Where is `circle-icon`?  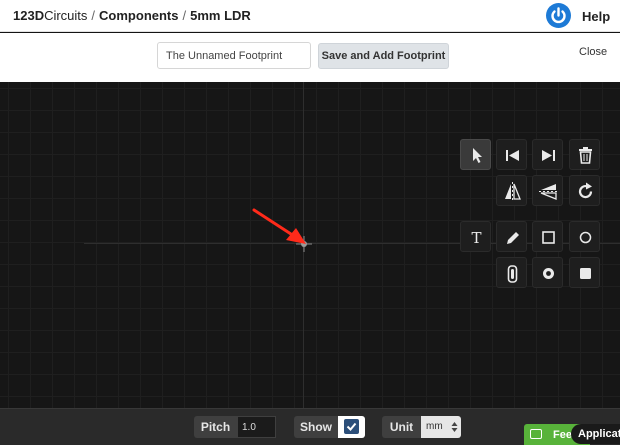 circle-icon is located at coordinates (585, 237).